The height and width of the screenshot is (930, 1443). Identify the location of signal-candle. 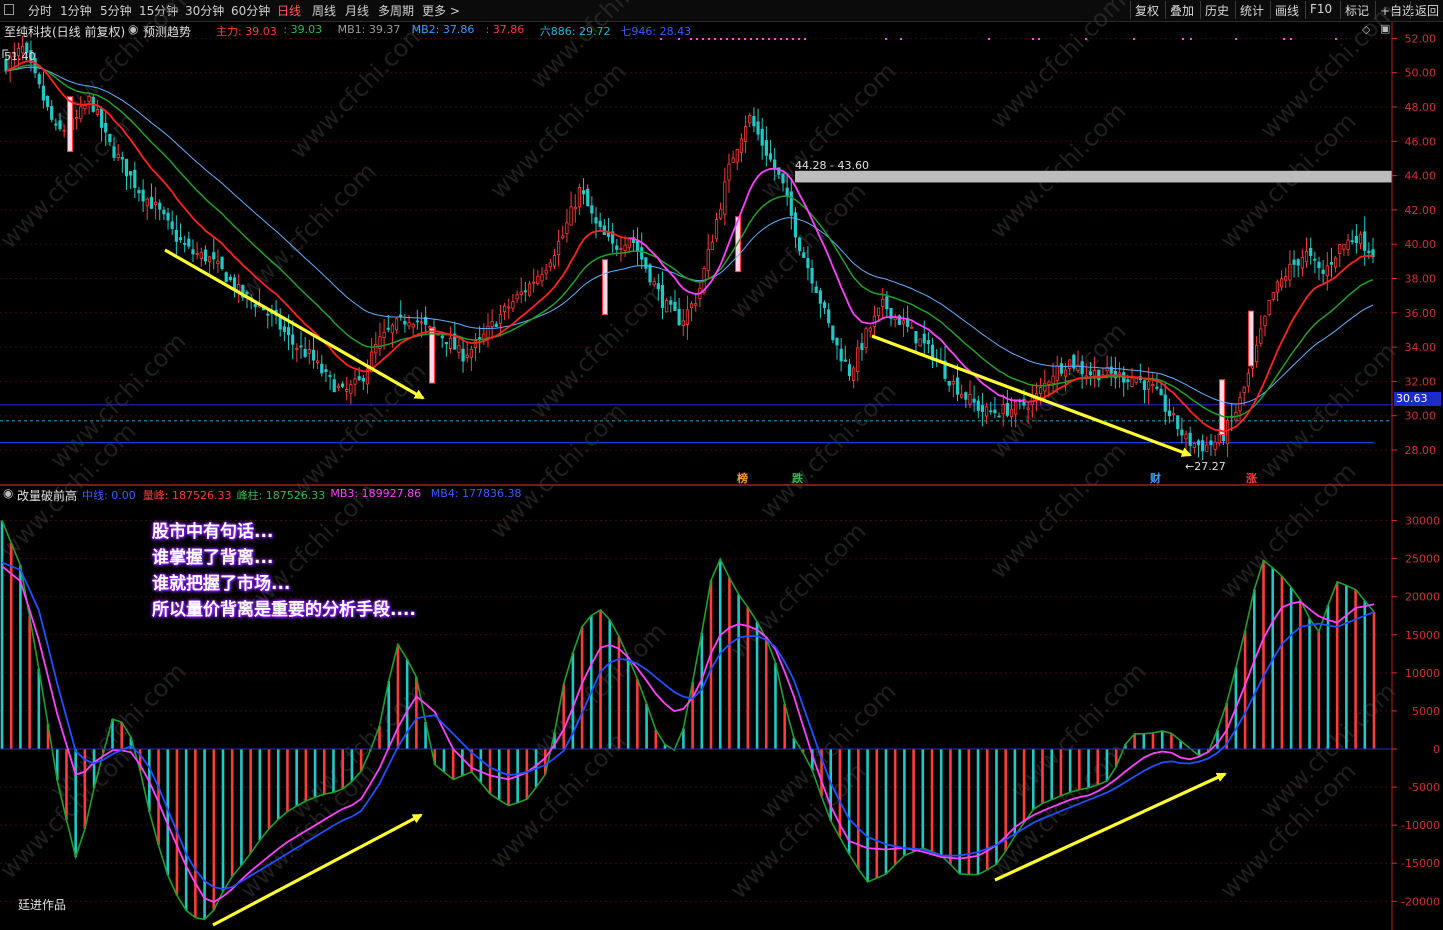
(432, 355).